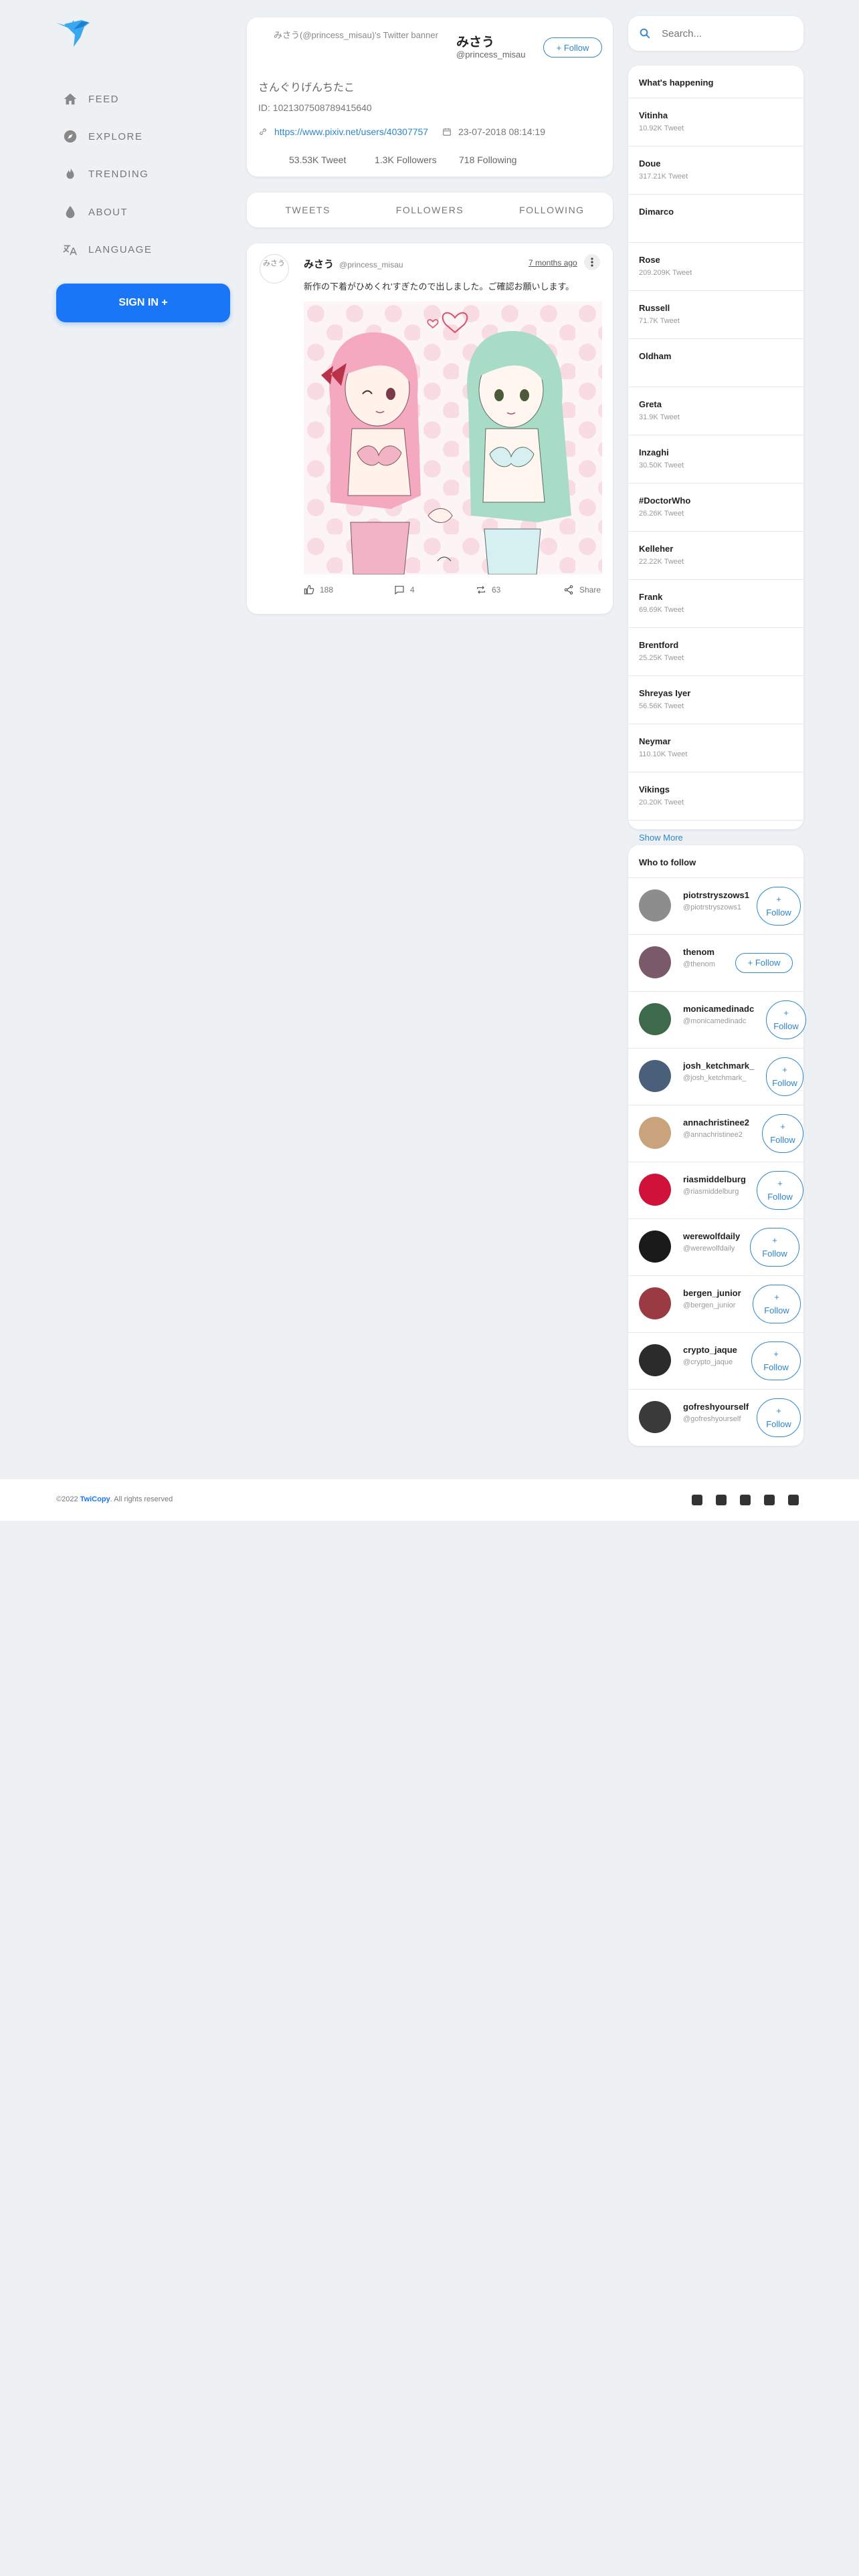 The width and height of the screenshot is (859, 2576). What do you see at coordinates (655, 789) in the screenshot?
I see `trend-name: Vikings` at bounding box center [655, 789].